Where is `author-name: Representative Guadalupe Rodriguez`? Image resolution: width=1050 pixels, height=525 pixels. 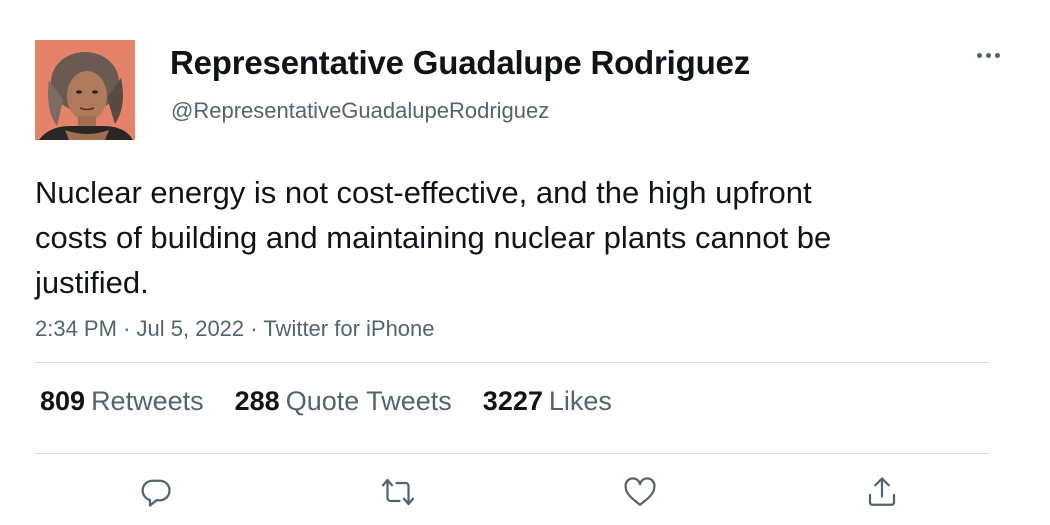
author-name: Representative Guadalupe Rodriguez is located at coordinates (460, 63).